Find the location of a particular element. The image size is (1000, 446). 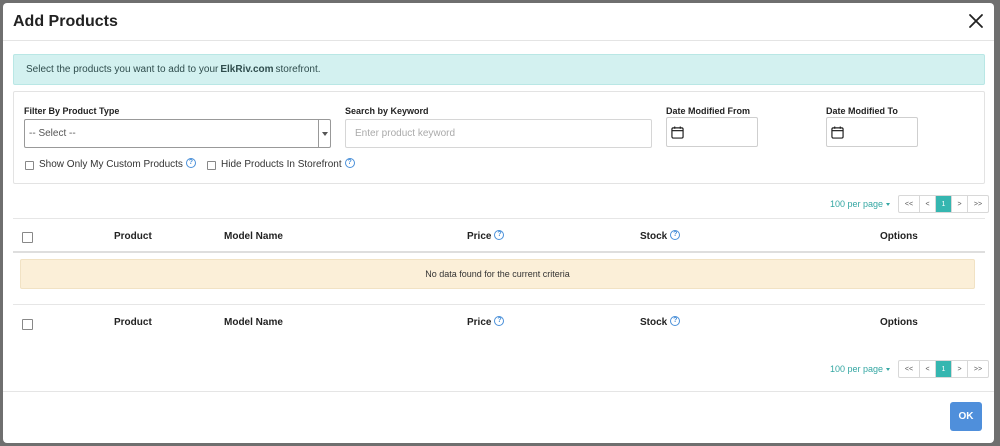

product-type-label: Filter By Product Type is located at coordinates (72, 111).